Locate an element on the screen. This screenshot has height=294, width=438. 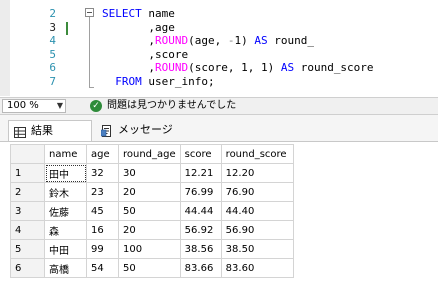
table-cell: 54 is located at coordinates (102, 268).